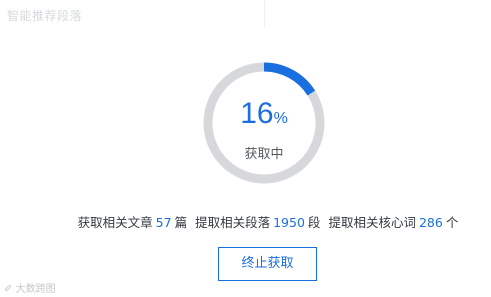 This screenshot has width=491, height=297. I want to click on progress-percent-value: 16, so click(257, 113).